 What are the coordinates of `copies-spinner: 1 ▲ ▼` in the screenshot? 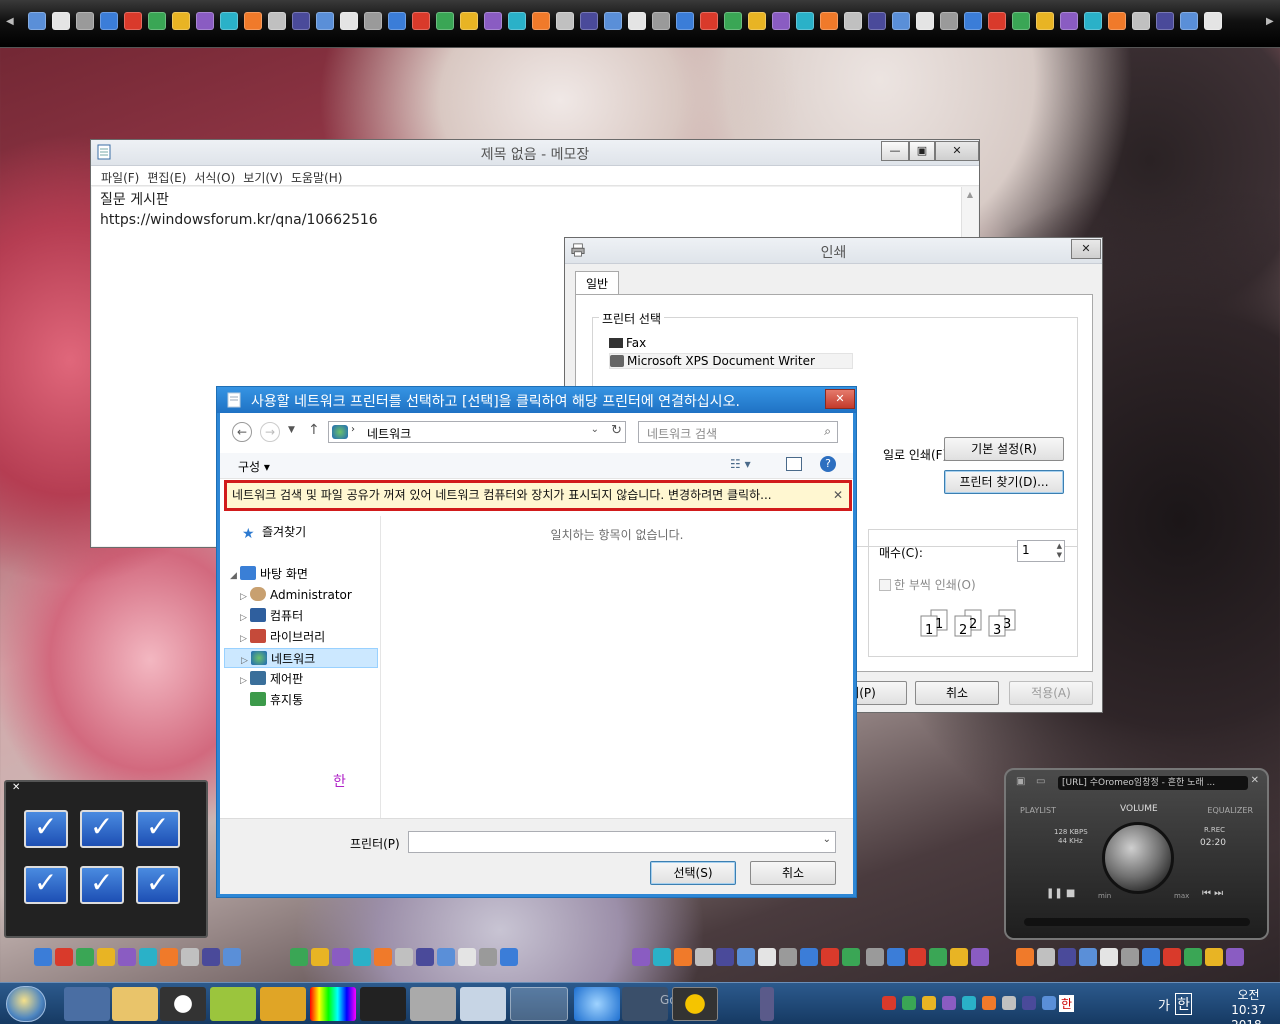 It's located at (1041, 551).